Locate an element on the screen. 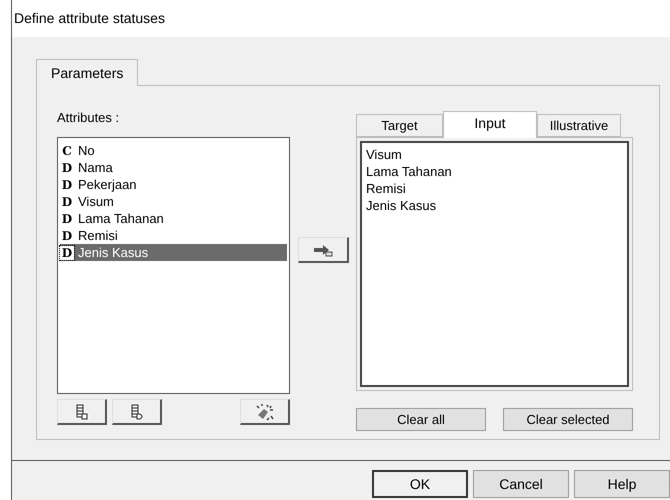  clear-button: Clear all is located at coordinates (421, 419).